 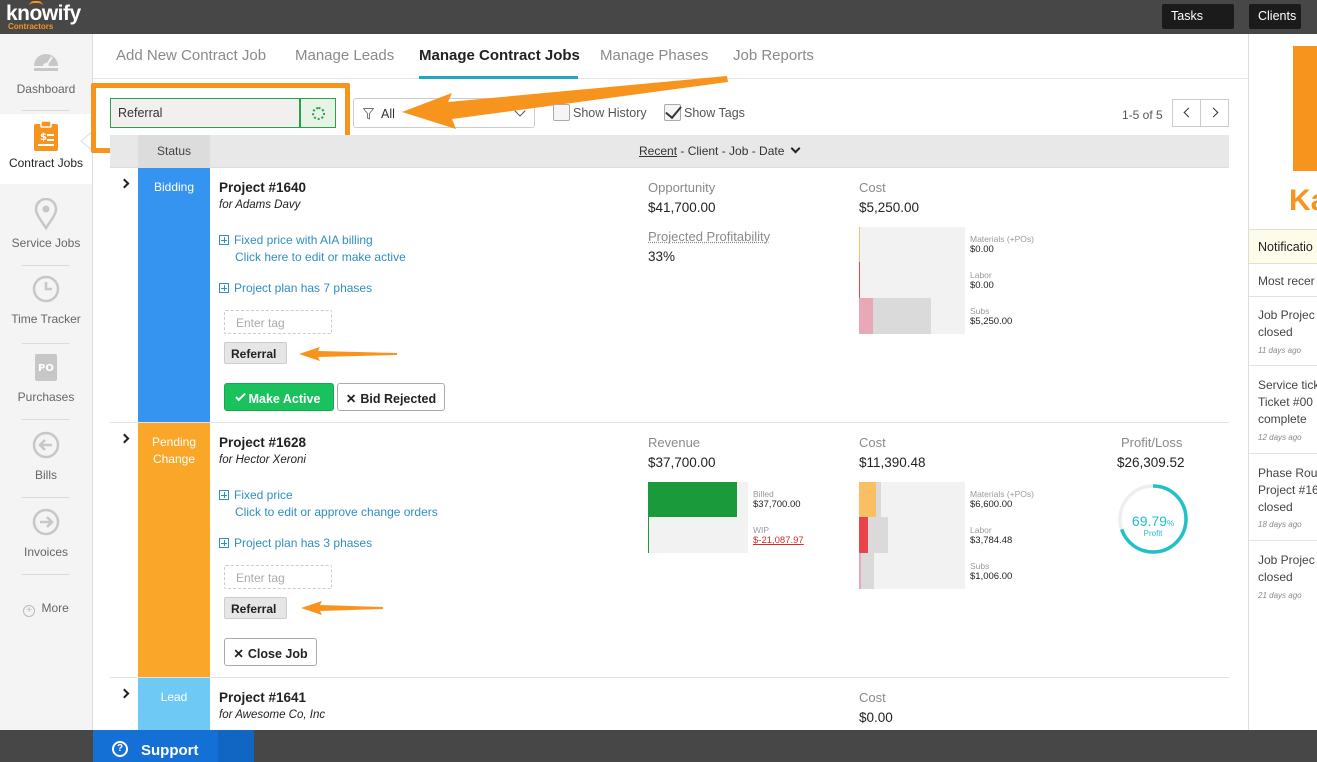 What do you see at coordinates (46, 62) in the screenshot?
I see `dashboard-gauge-icon` at bounding box center [46, 62].